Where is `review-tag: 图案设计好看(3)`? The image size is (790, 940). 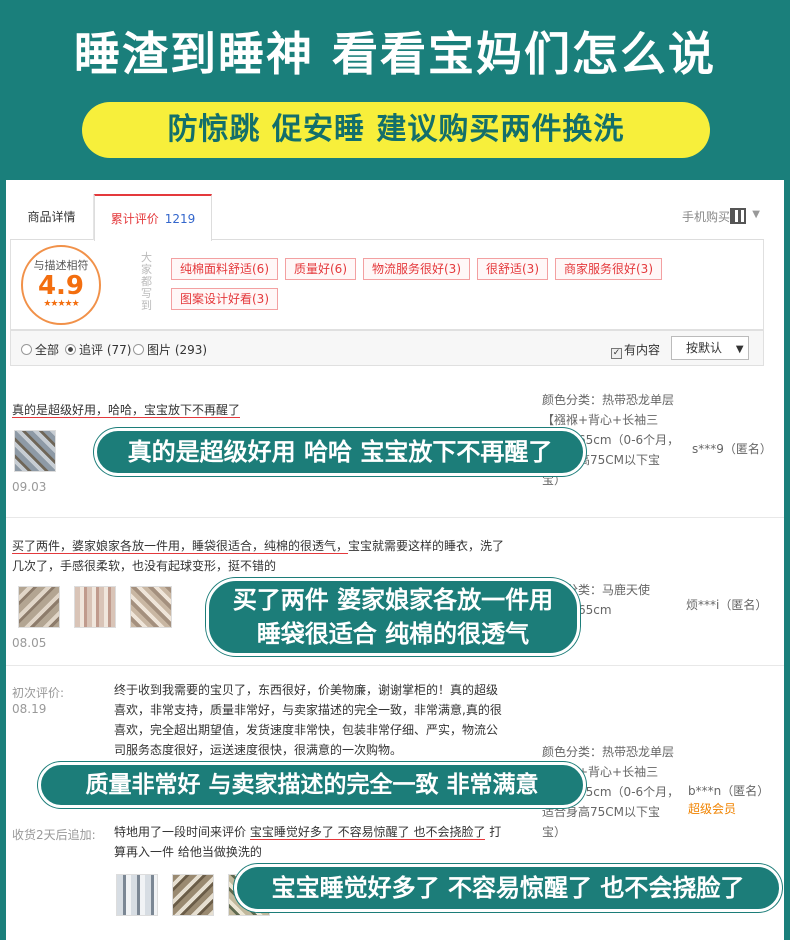 review-tag: 图案设计好看(3) is located at coordinates (224, 299).